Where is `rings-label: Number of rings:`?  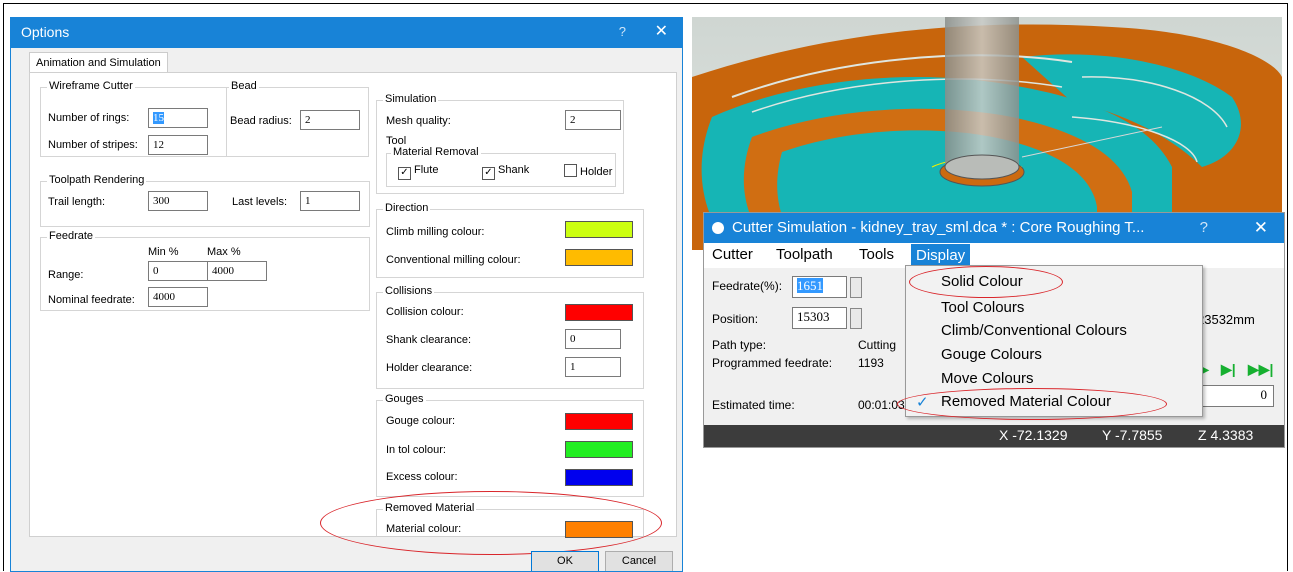 rings-label: Number of rings: is located at coordinates (89, 118).